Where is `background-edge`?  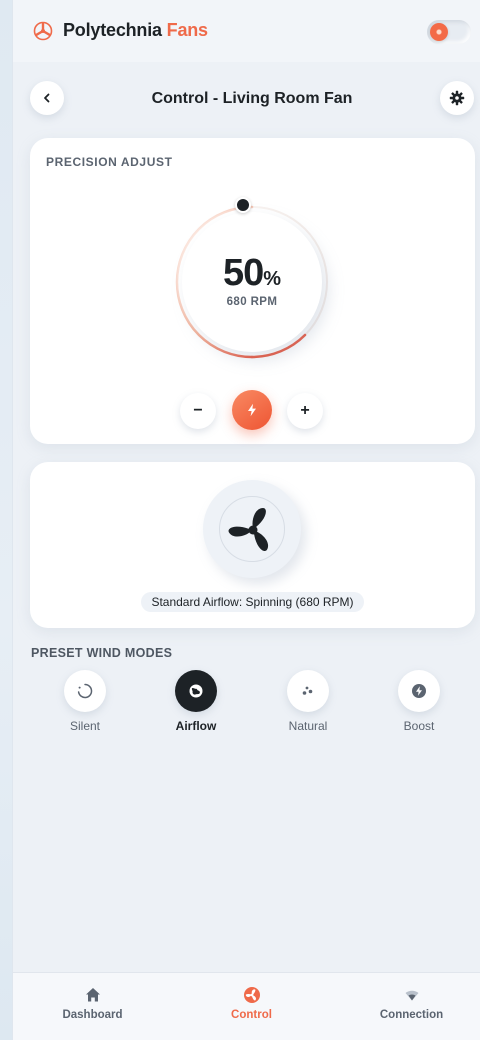 background-edge is located at coordinates (6, 520).